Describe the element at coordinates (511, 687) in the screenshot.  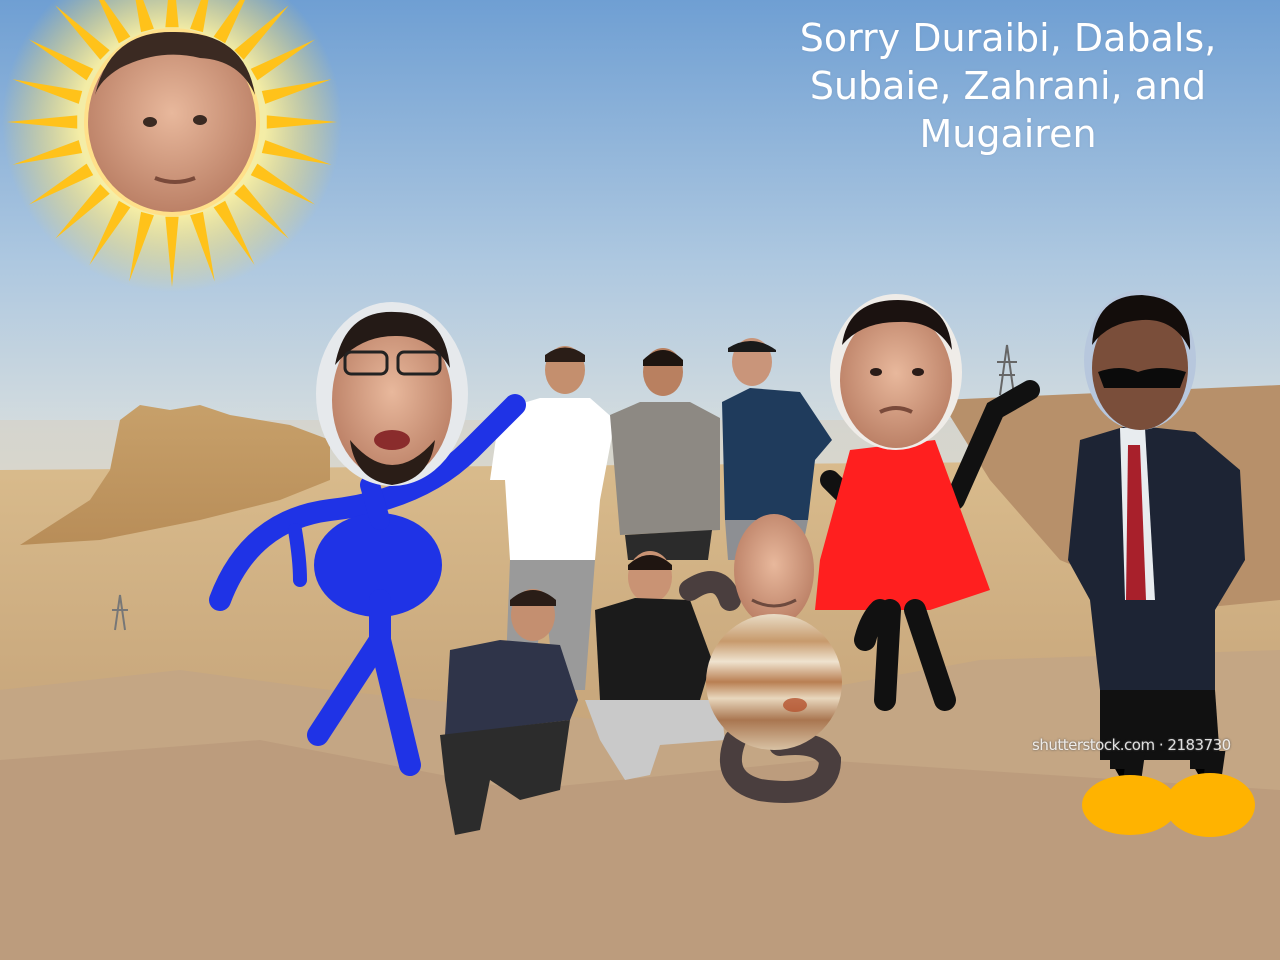
I see `crouching-person-left` at that location.